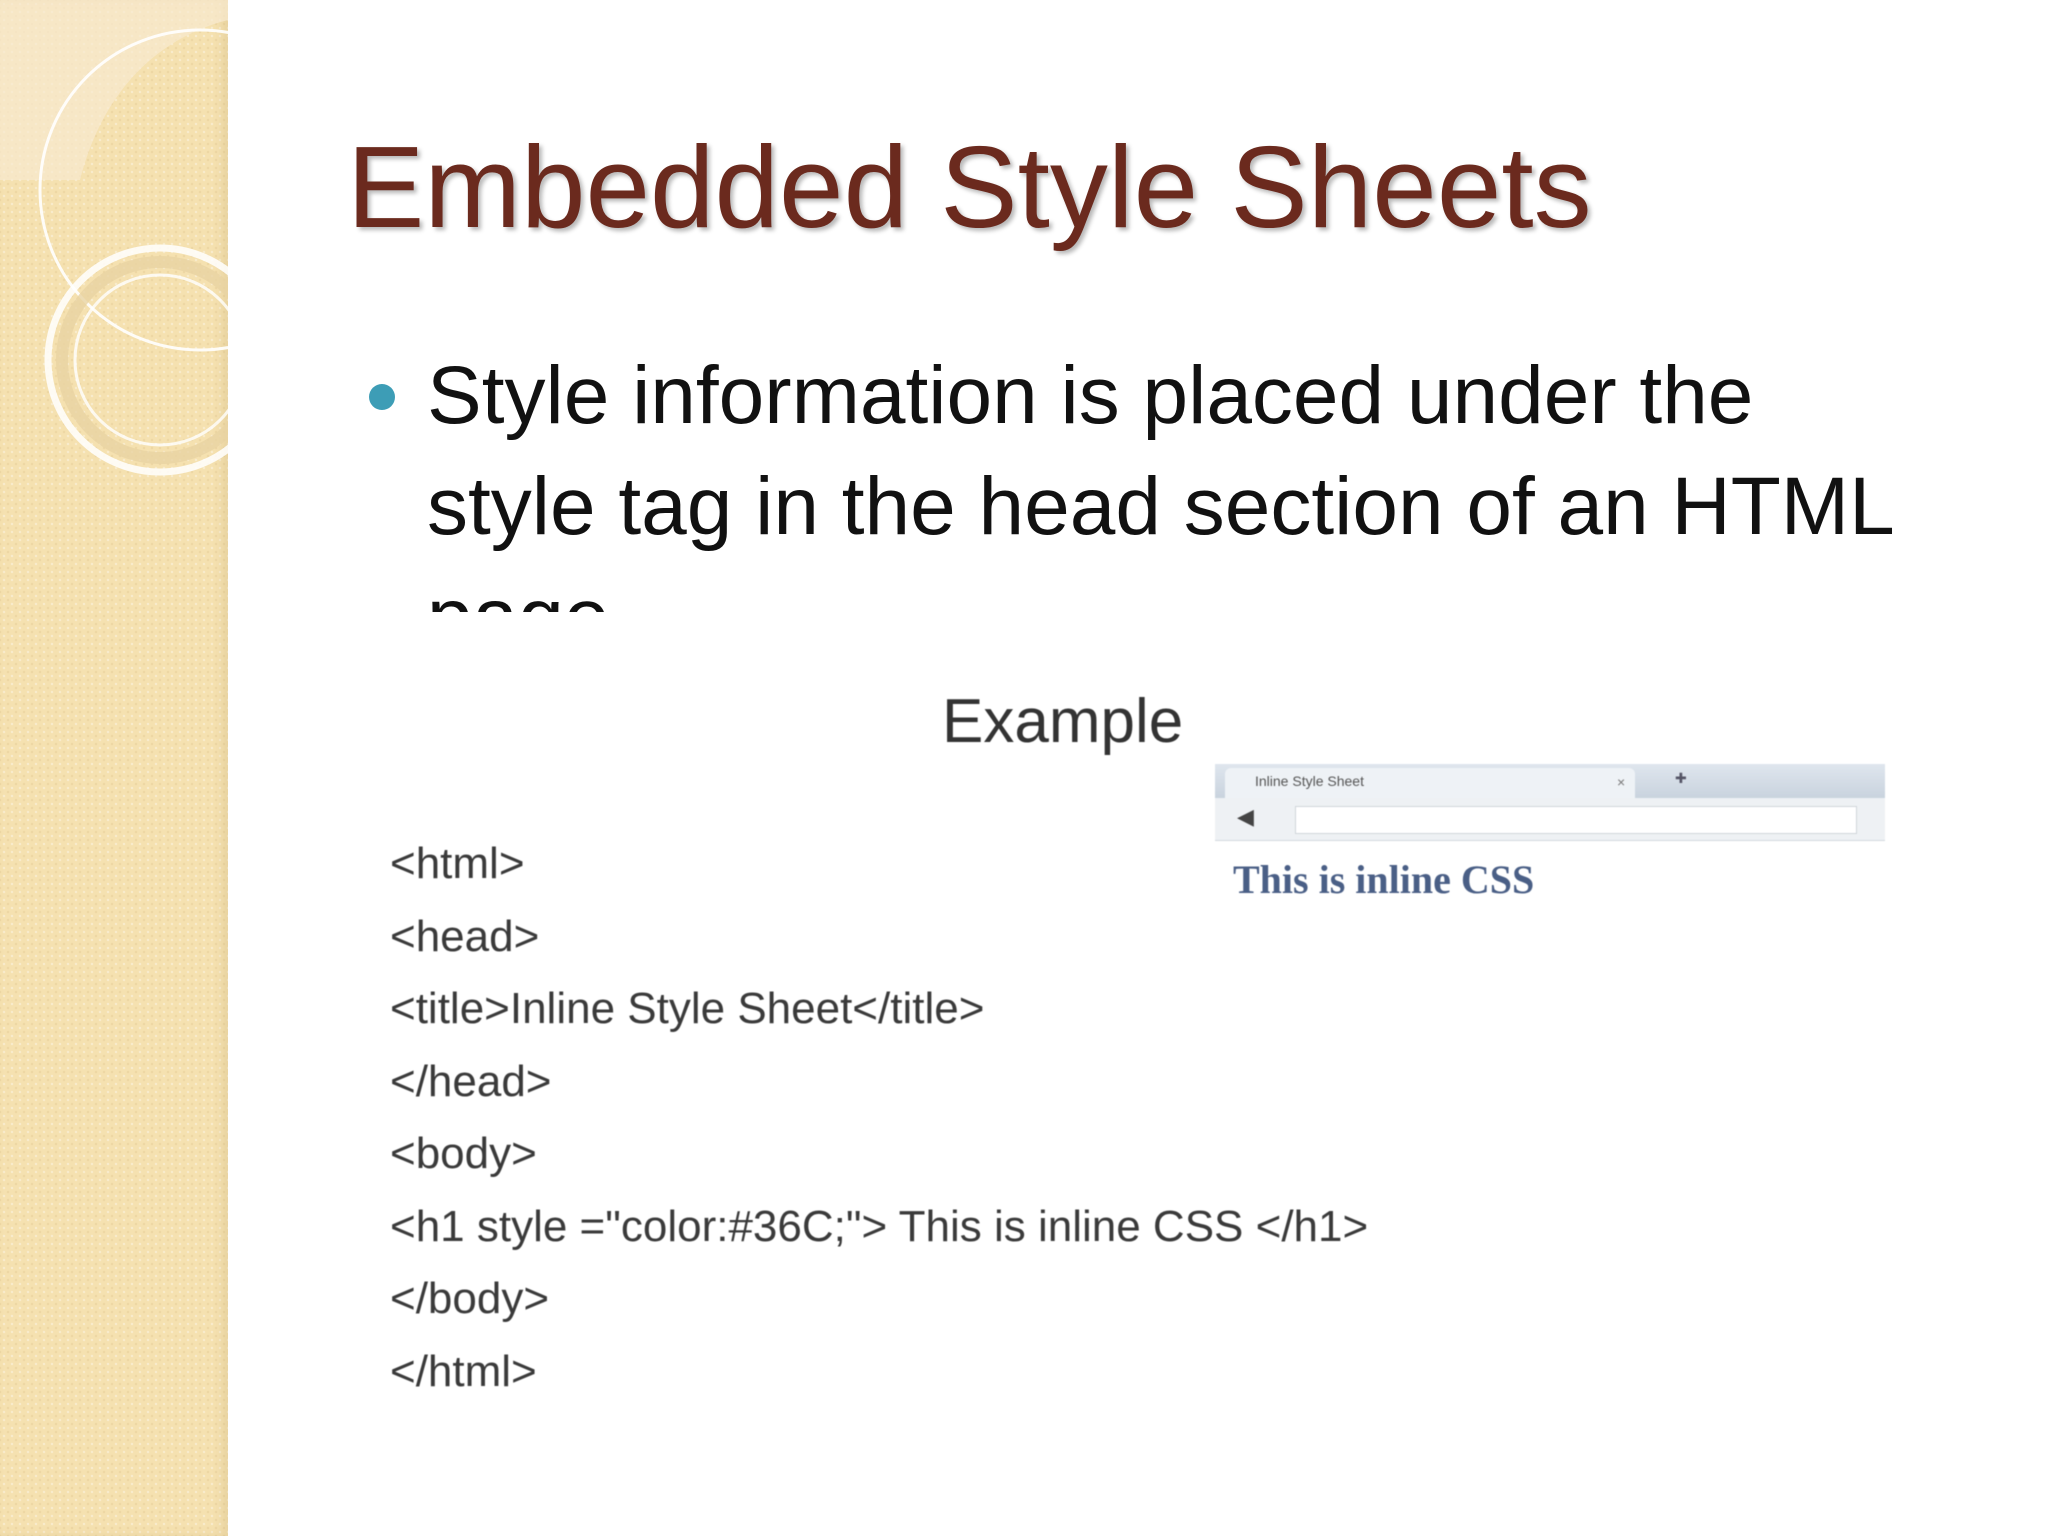 The height and width of the screenshot is (1536, 2048). Describe the element at coordinates (687, 1008) in the screenshot. I see `code-line: <title>Inline Style Sheet</title>` at that location.